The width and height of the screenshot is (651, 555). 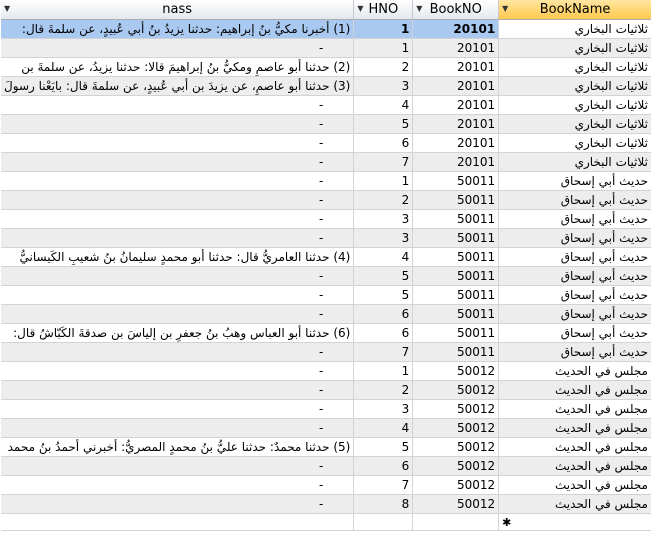 I want to click on table-row: مجلس في الحديث 50012 3 -, so click(x=326, y=409).